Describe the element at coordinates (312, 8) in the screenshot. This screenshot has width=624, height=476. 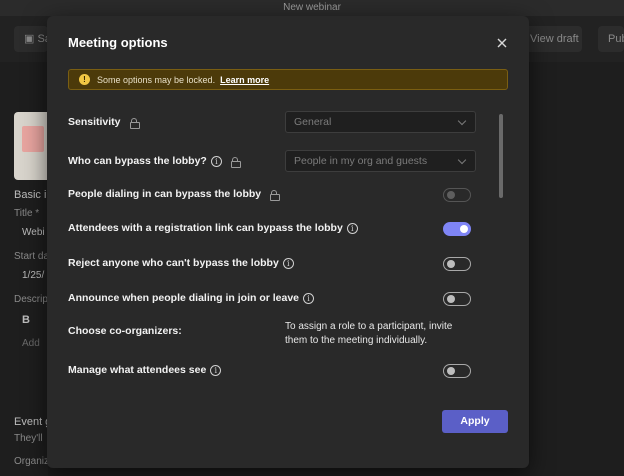
I see `window-title: New webinar` at that location.